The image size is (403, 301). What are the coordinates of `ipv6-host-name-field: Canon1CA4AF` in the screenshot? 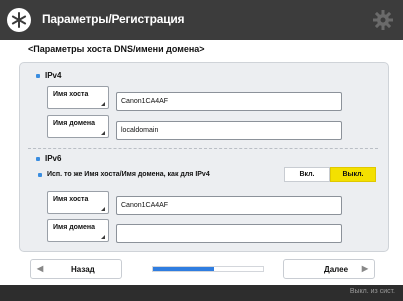 It's located at (229, 205).